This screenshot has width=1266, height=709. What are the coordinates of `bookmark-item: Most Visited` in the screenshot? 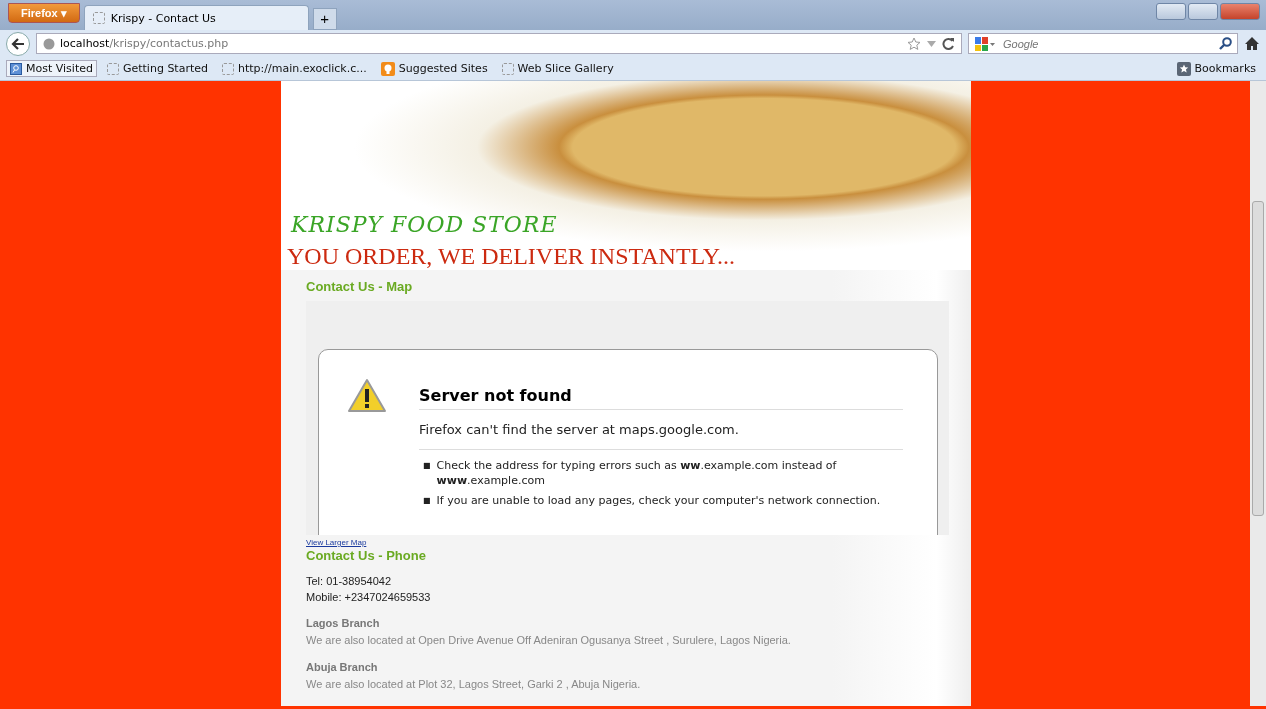 It's located at (51, 68).